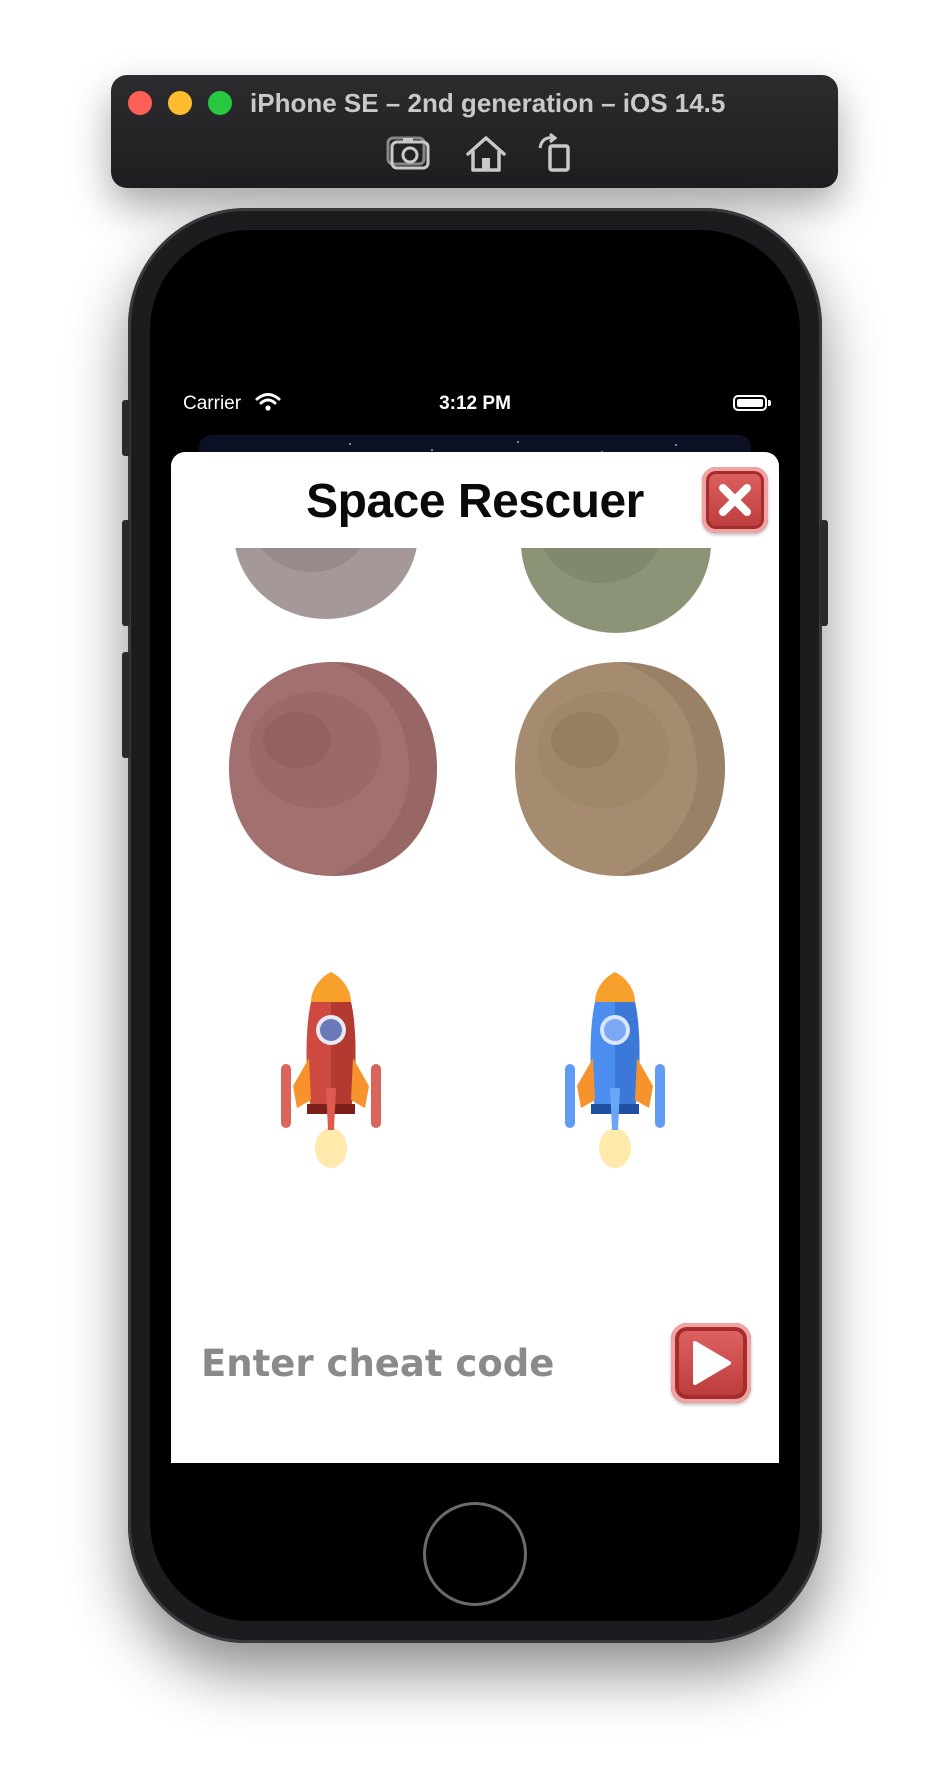  What do you see at coordinates (126, 573) in the screenshot?
I see `volume-up-button` at bounding box center [126, 573].